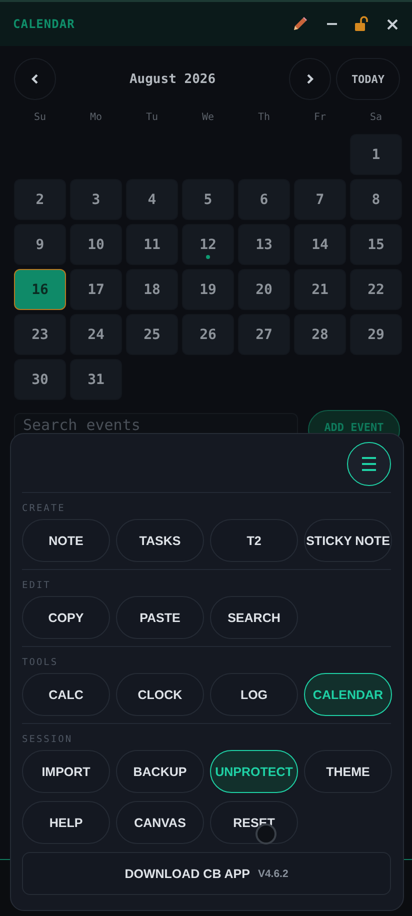  Describe the element at coordinates (40, 199) in the screenshot. I see `day-cell: 2` at that location.